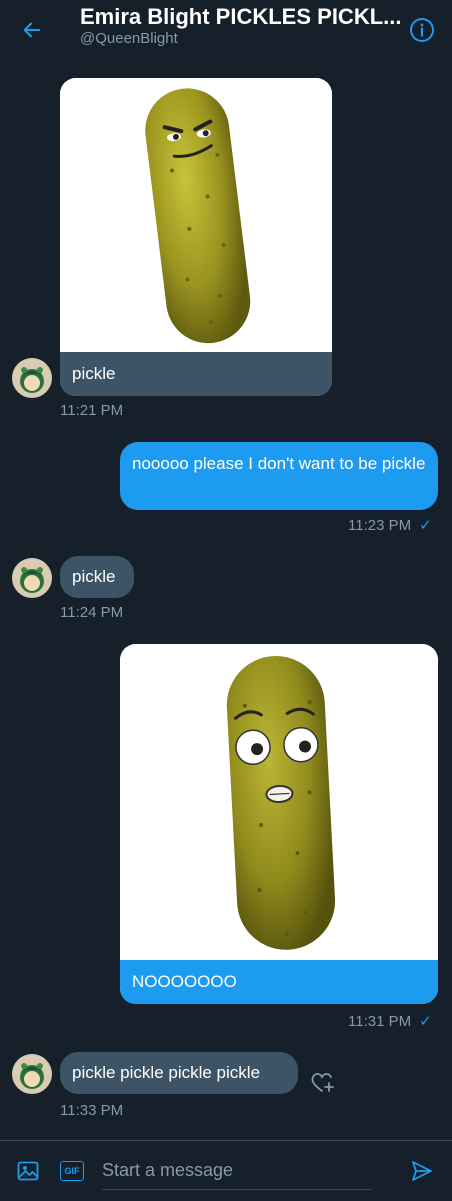  I want to click on message-timestamp: 11:31 PM, so click(380, 1021).